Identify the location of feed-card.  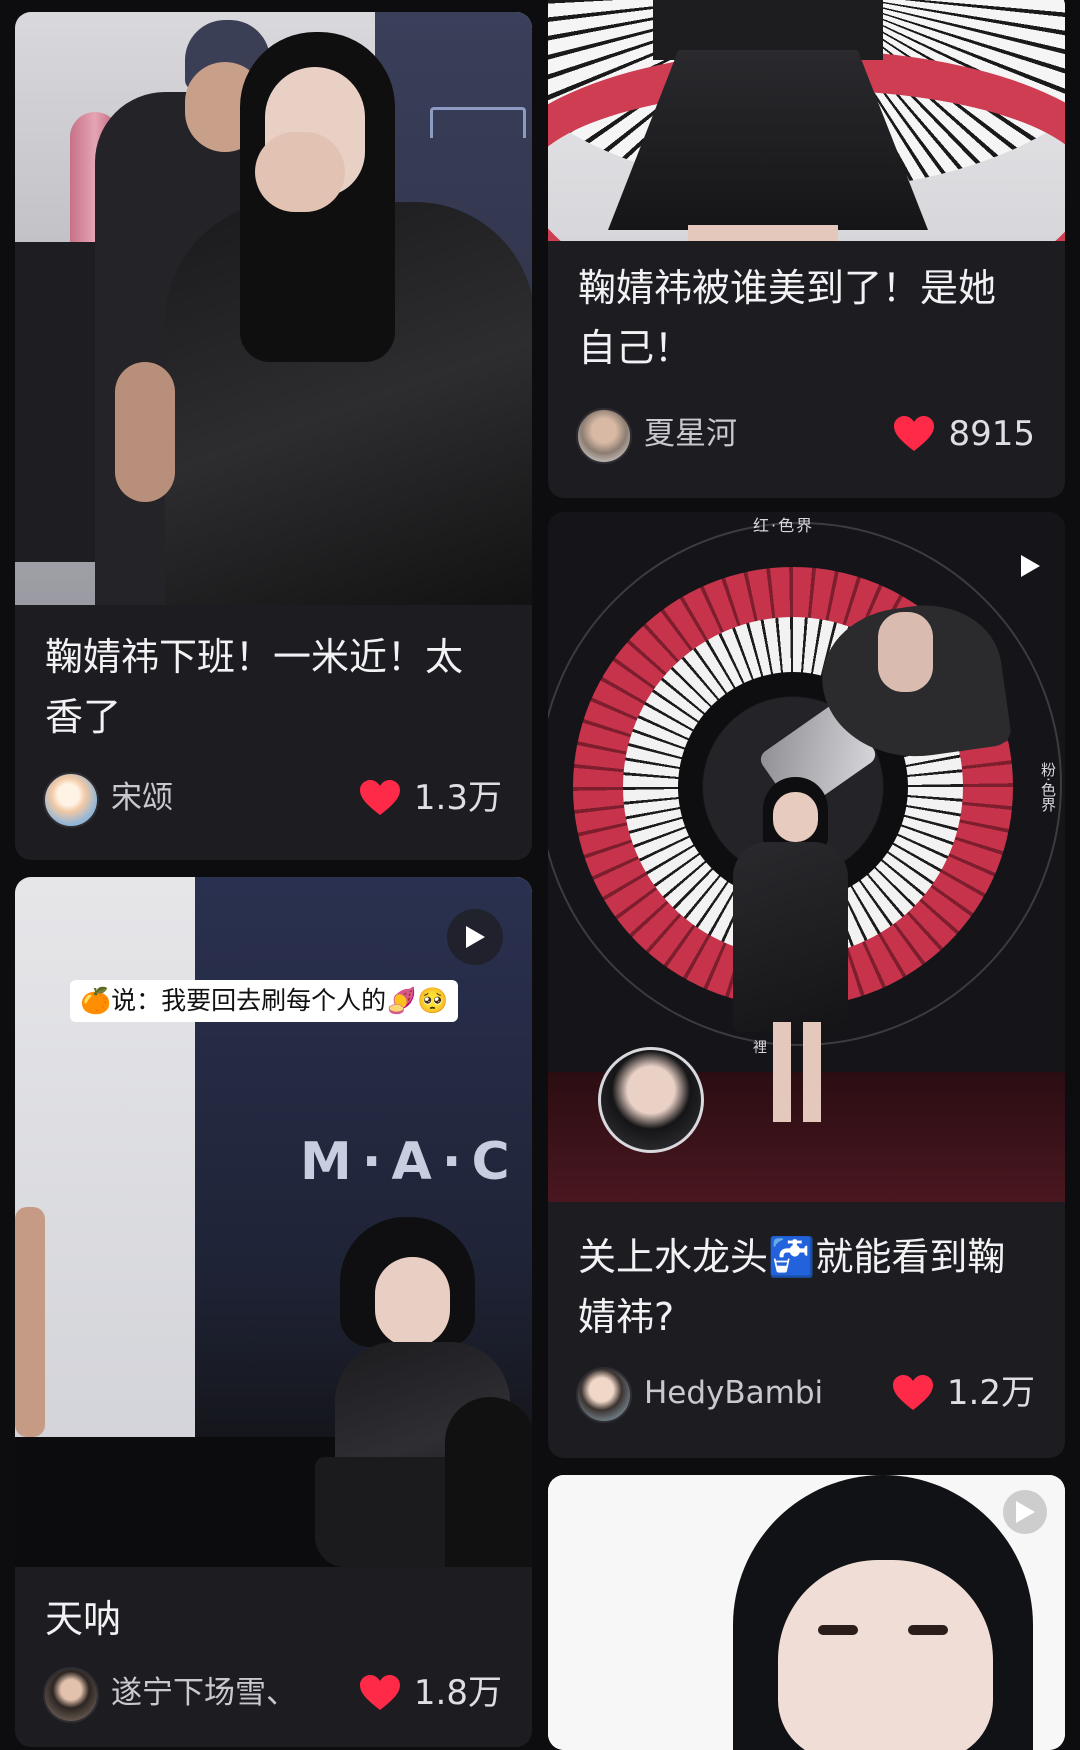
(806, 1612).